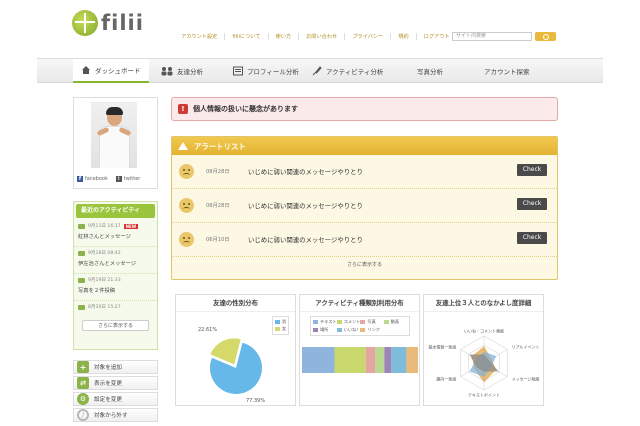 The width and height of the screenshot is (640, 426). What do you see at coordinates (96, 179) in the screenshot?
I see `facebook-label: facebook` at bounding box center [96, 179].